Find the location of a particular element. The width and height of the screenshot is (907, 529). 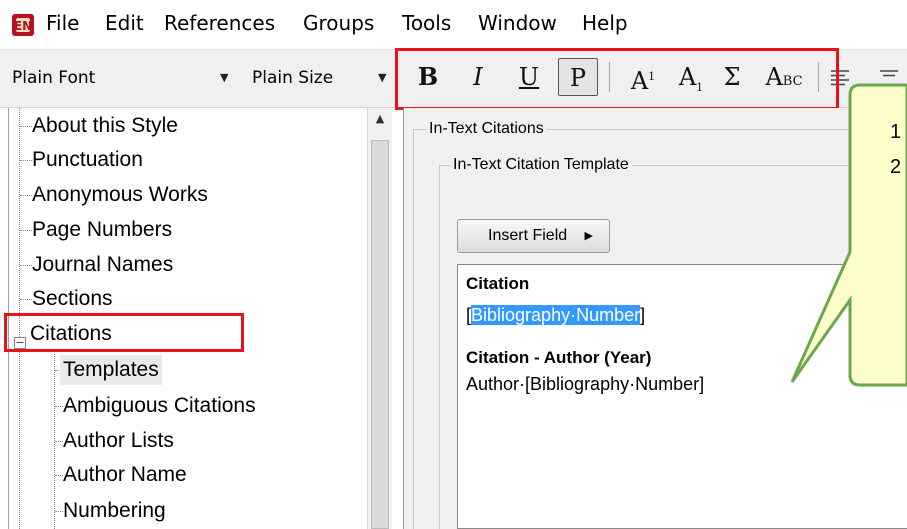

menu-tools: Tools is located at coordinates (426, 23).